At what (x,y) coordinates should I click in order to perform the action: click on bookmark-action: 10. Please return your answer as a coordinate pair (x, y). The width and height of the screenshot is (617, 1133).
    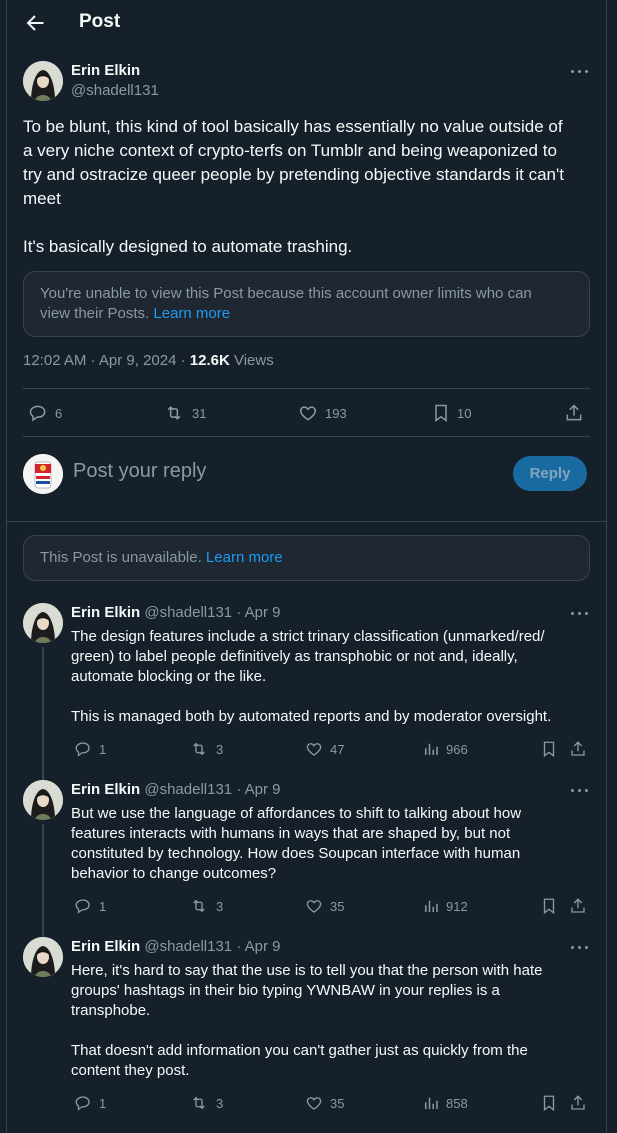
    Looking at the image, I should click on (451, 413).